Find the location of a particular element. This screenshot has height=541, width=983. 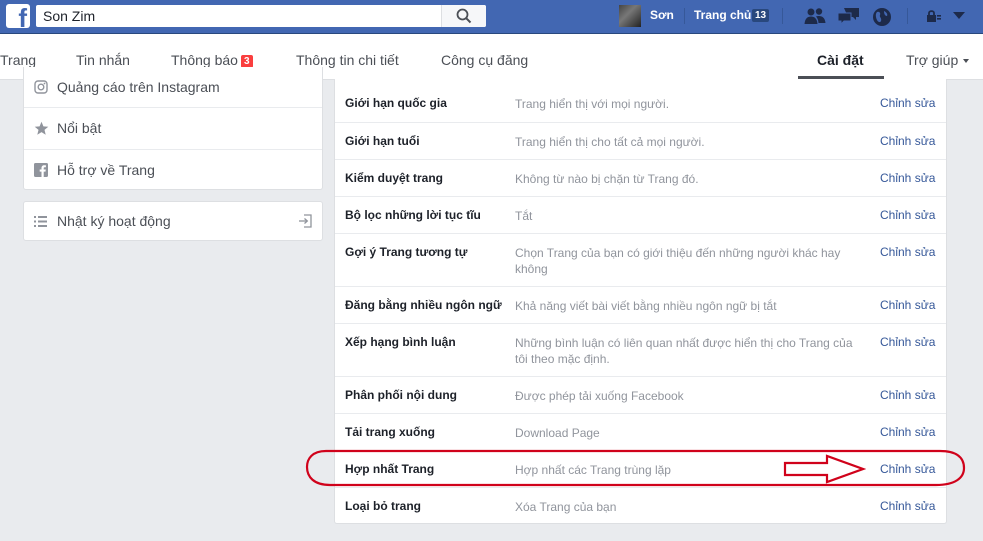

top-navigation-bar: f Sơn Trang chủ 13 is located at coordinates (491, 17).